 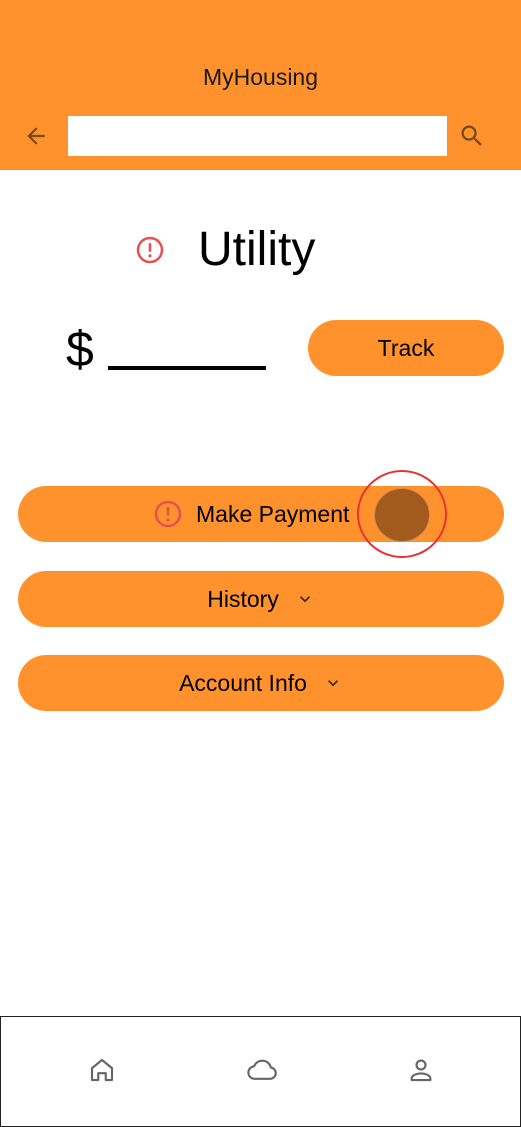 I want to click on nav-profile, so click(x=421, y=1070).